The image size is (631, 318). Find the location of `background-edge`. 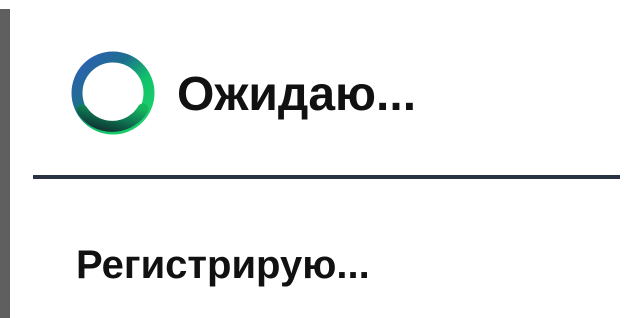

background-edge is located at coordinates (5, 159).